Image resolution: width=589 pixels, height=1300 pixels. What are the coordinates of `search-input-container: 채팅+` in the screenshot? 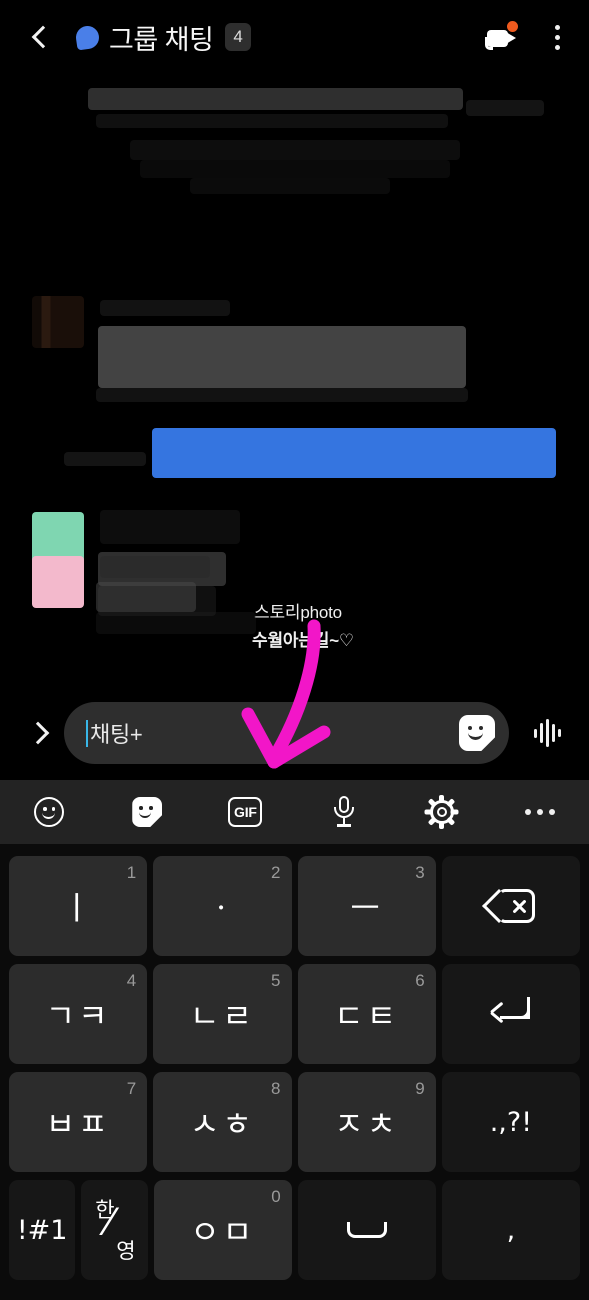 It's located at (286, 733).